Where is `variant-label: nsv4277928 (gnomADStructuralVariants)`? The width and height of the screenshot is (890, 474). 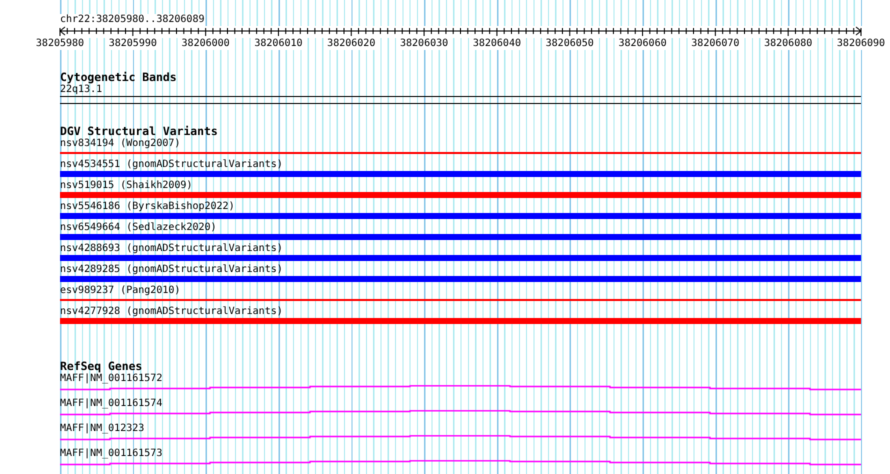 variant-label: nsv4277928 (gnomADStructuralVariants) is located at coordinates (171, 312).